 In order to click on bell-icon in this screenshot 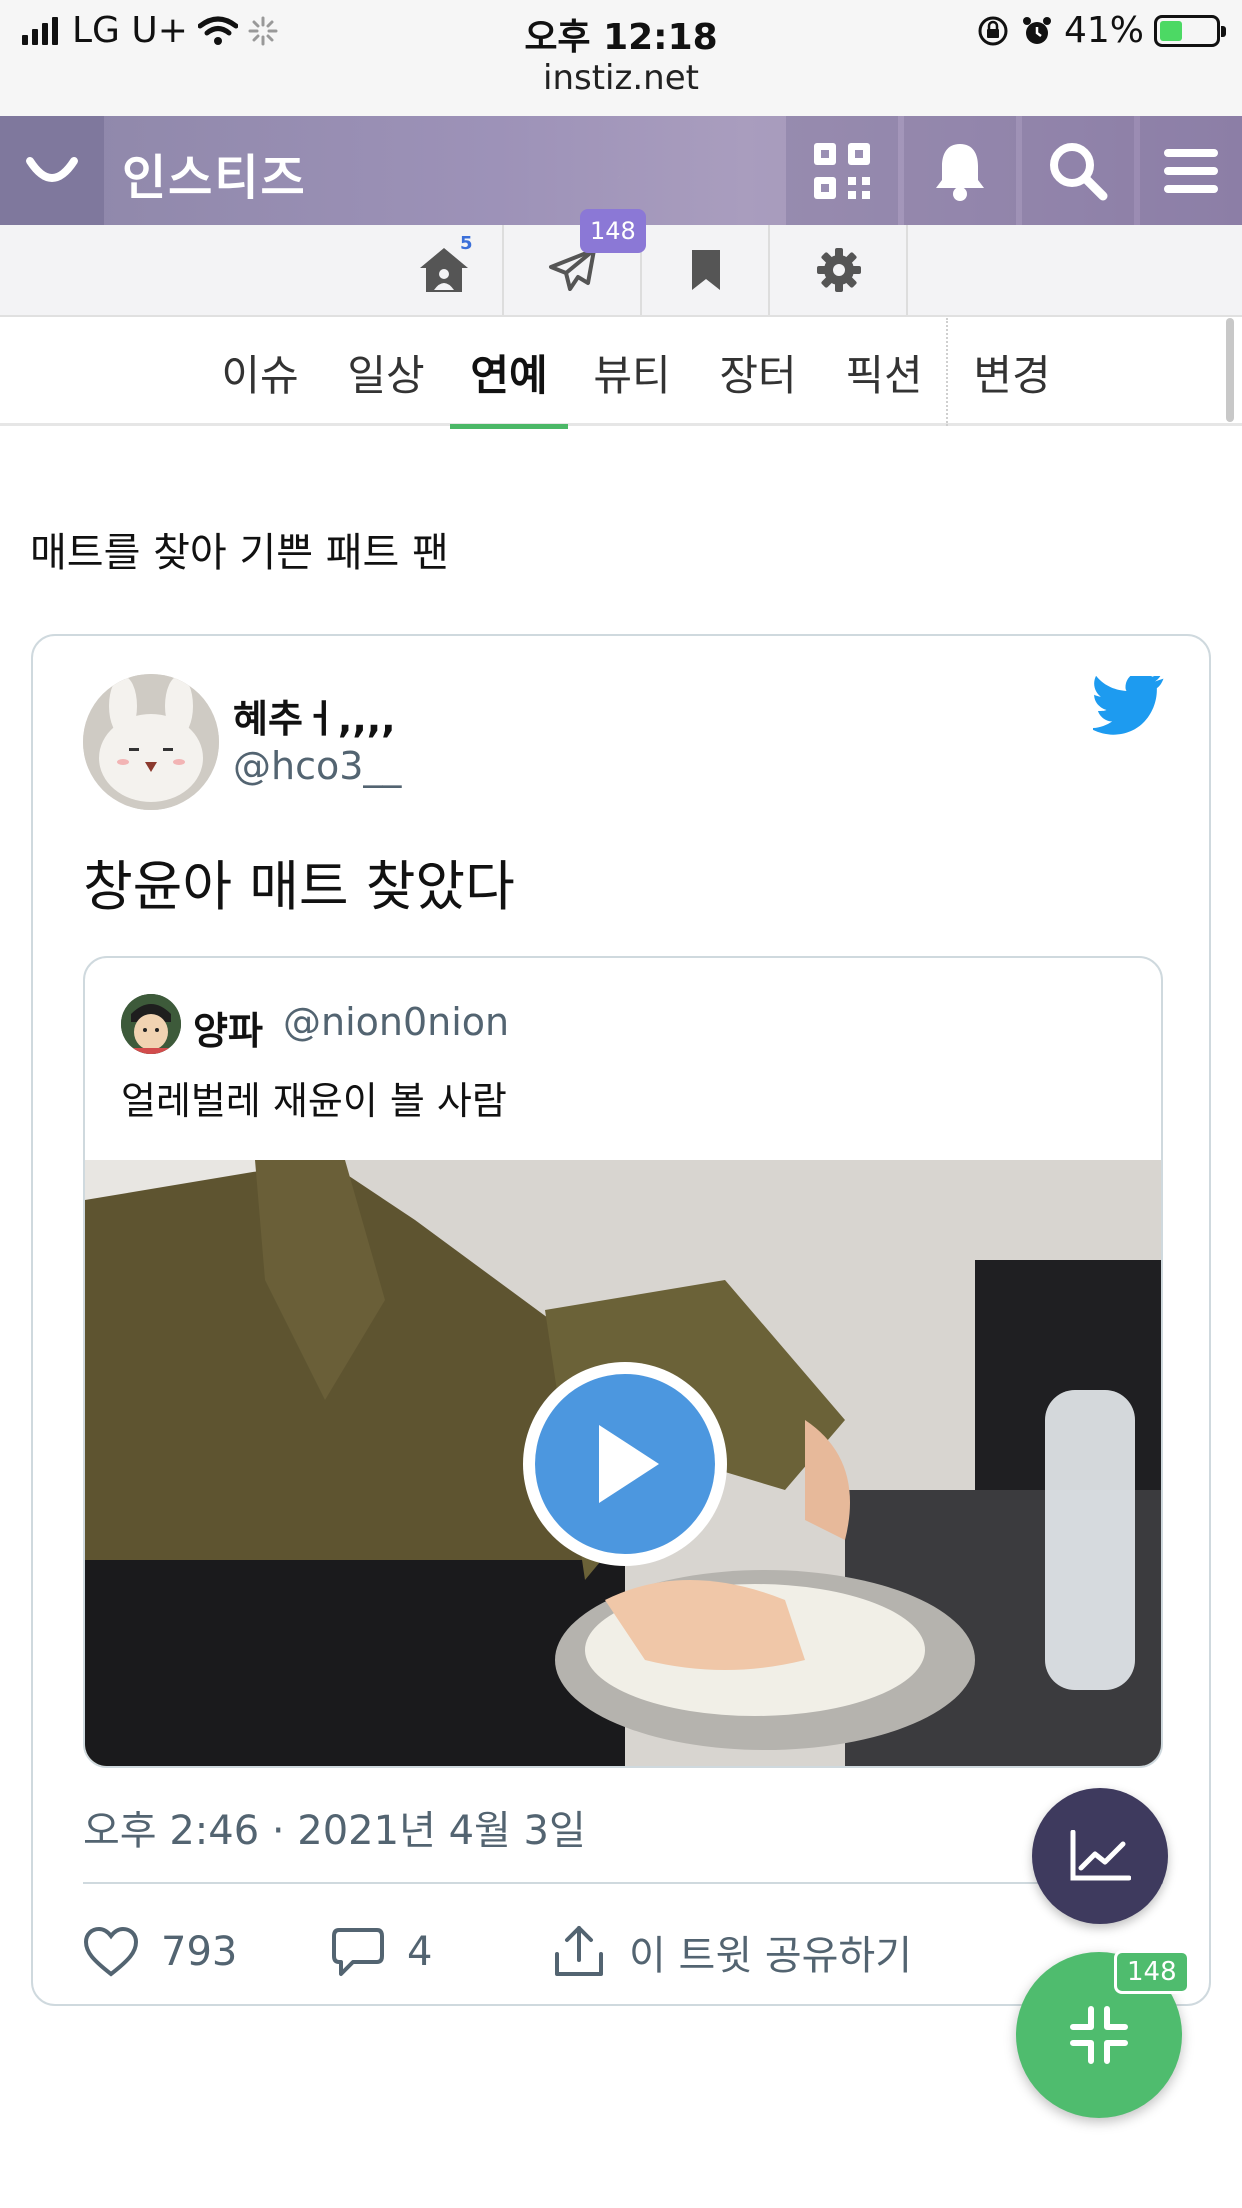, I will do `click(960, 172)`.